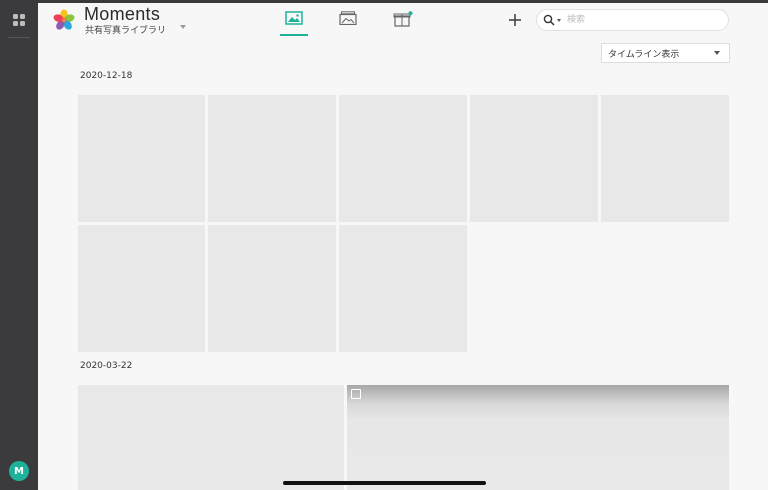 The width and height of the screenshot is (768, 490). What do you see at coordinates (356, 394) in the screenshot?
I see `select-checkbox` at bounding box center [356, 394].